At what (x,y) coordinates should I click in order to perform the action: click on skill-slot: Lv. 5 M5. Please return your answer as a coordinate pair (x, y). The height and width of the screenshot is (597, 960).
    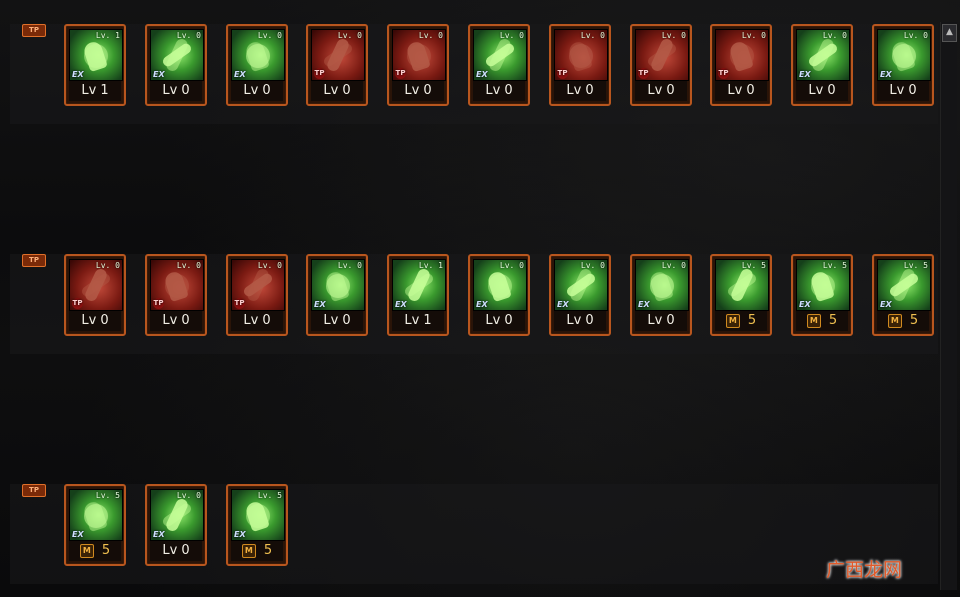
    Looking at the image, I should click on (741, 295).